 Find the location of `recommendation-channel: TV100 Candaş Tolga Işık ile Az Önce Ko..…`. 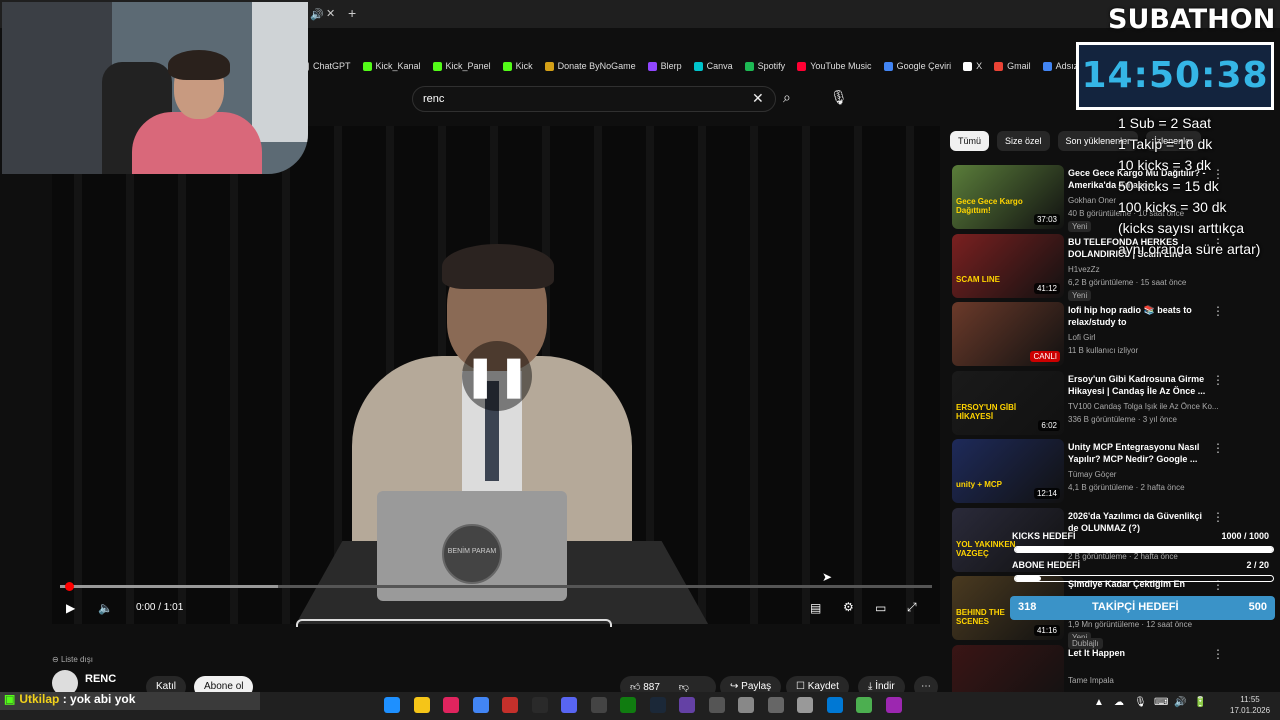

recommendation-channel: TV100 Candaş Tolga Işık ile Az Önce Ko..… is located at coordinates (1143, 406).